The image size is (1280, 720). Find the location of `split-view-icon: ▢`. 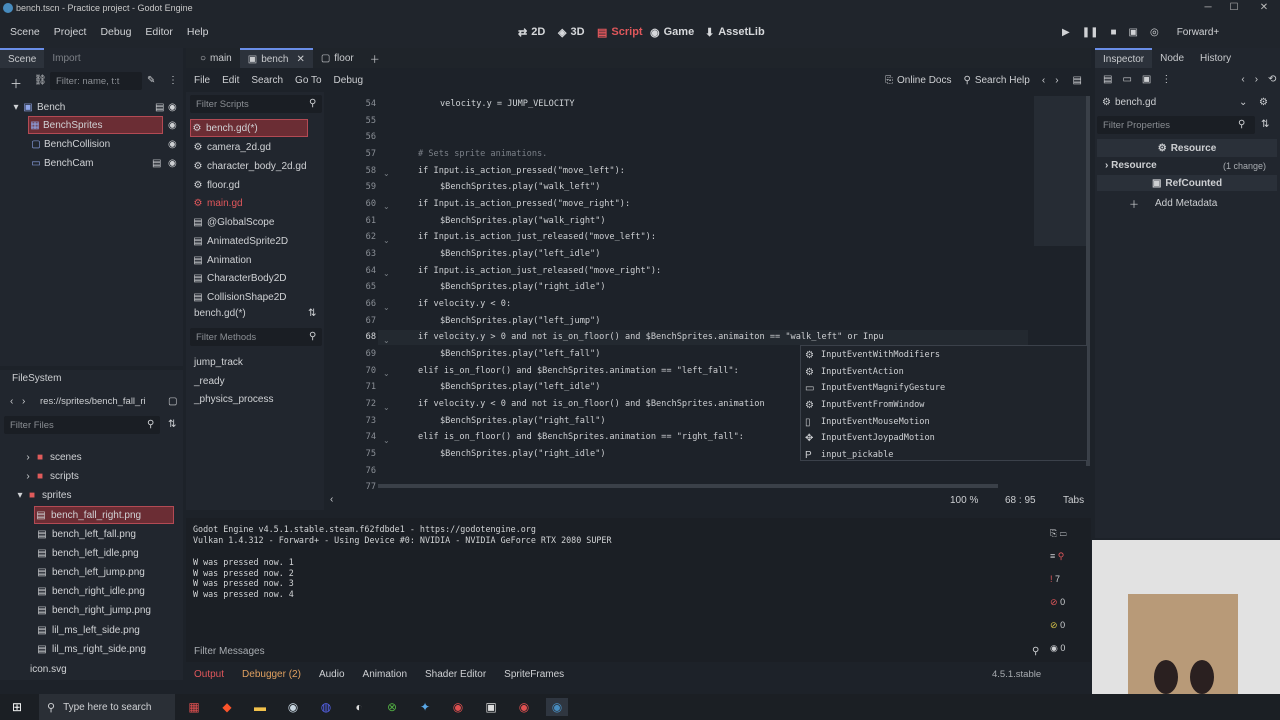

split-view-icon: ▢ is located at coordinates (172, 401).